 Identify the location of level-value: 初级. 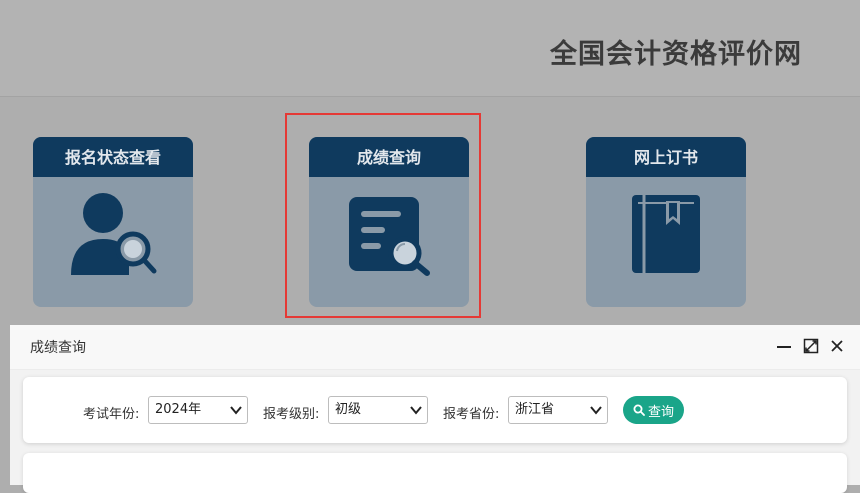
(348, 409).